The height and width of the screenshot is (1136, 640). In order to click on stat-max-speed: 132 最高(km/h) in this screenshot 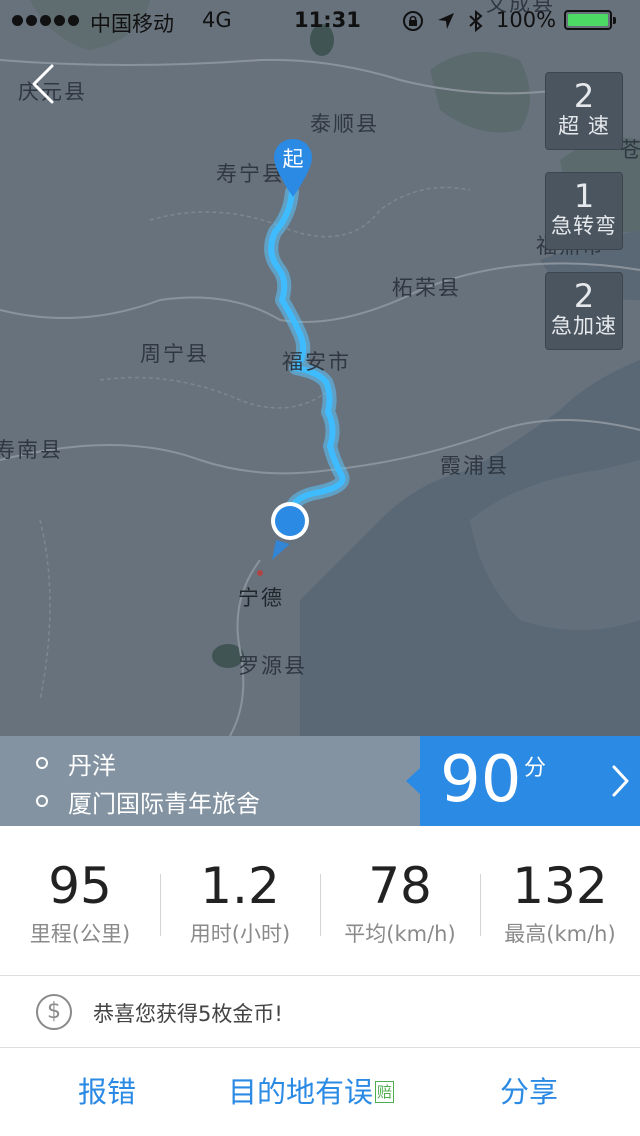, I will do `click(560, 901)`.